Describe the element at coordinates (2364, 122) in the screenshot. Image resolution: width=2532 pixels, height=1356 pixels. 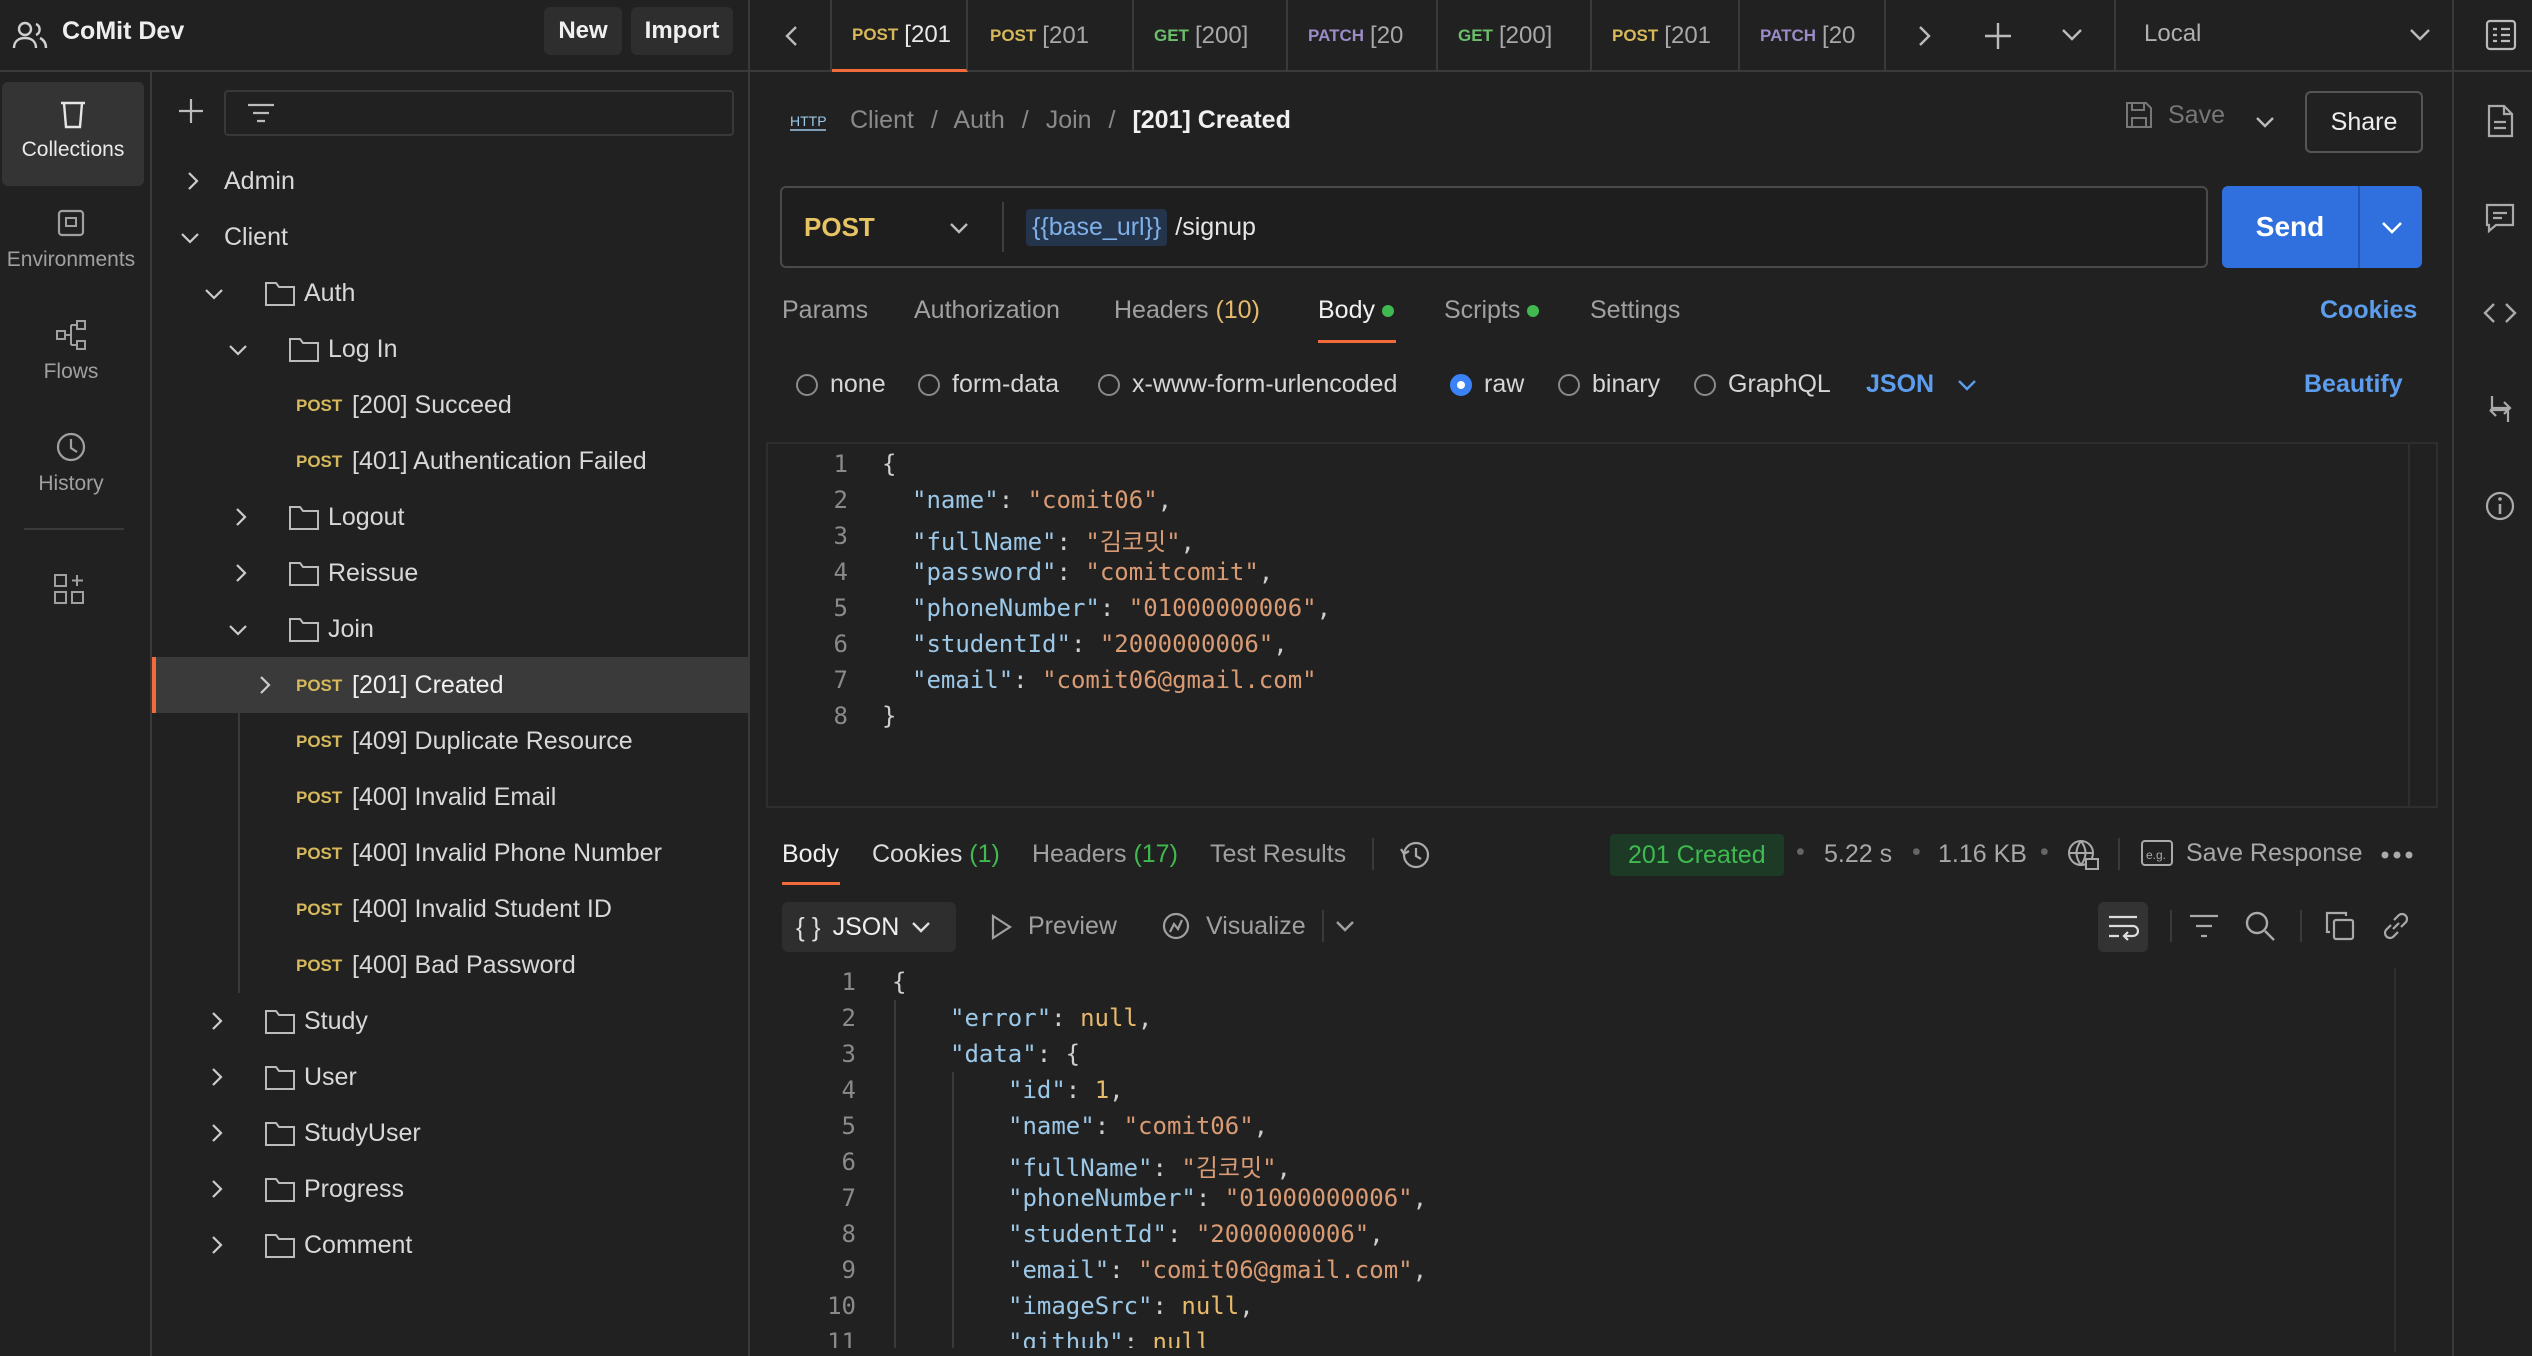
I see `share-button: Share` at that location.